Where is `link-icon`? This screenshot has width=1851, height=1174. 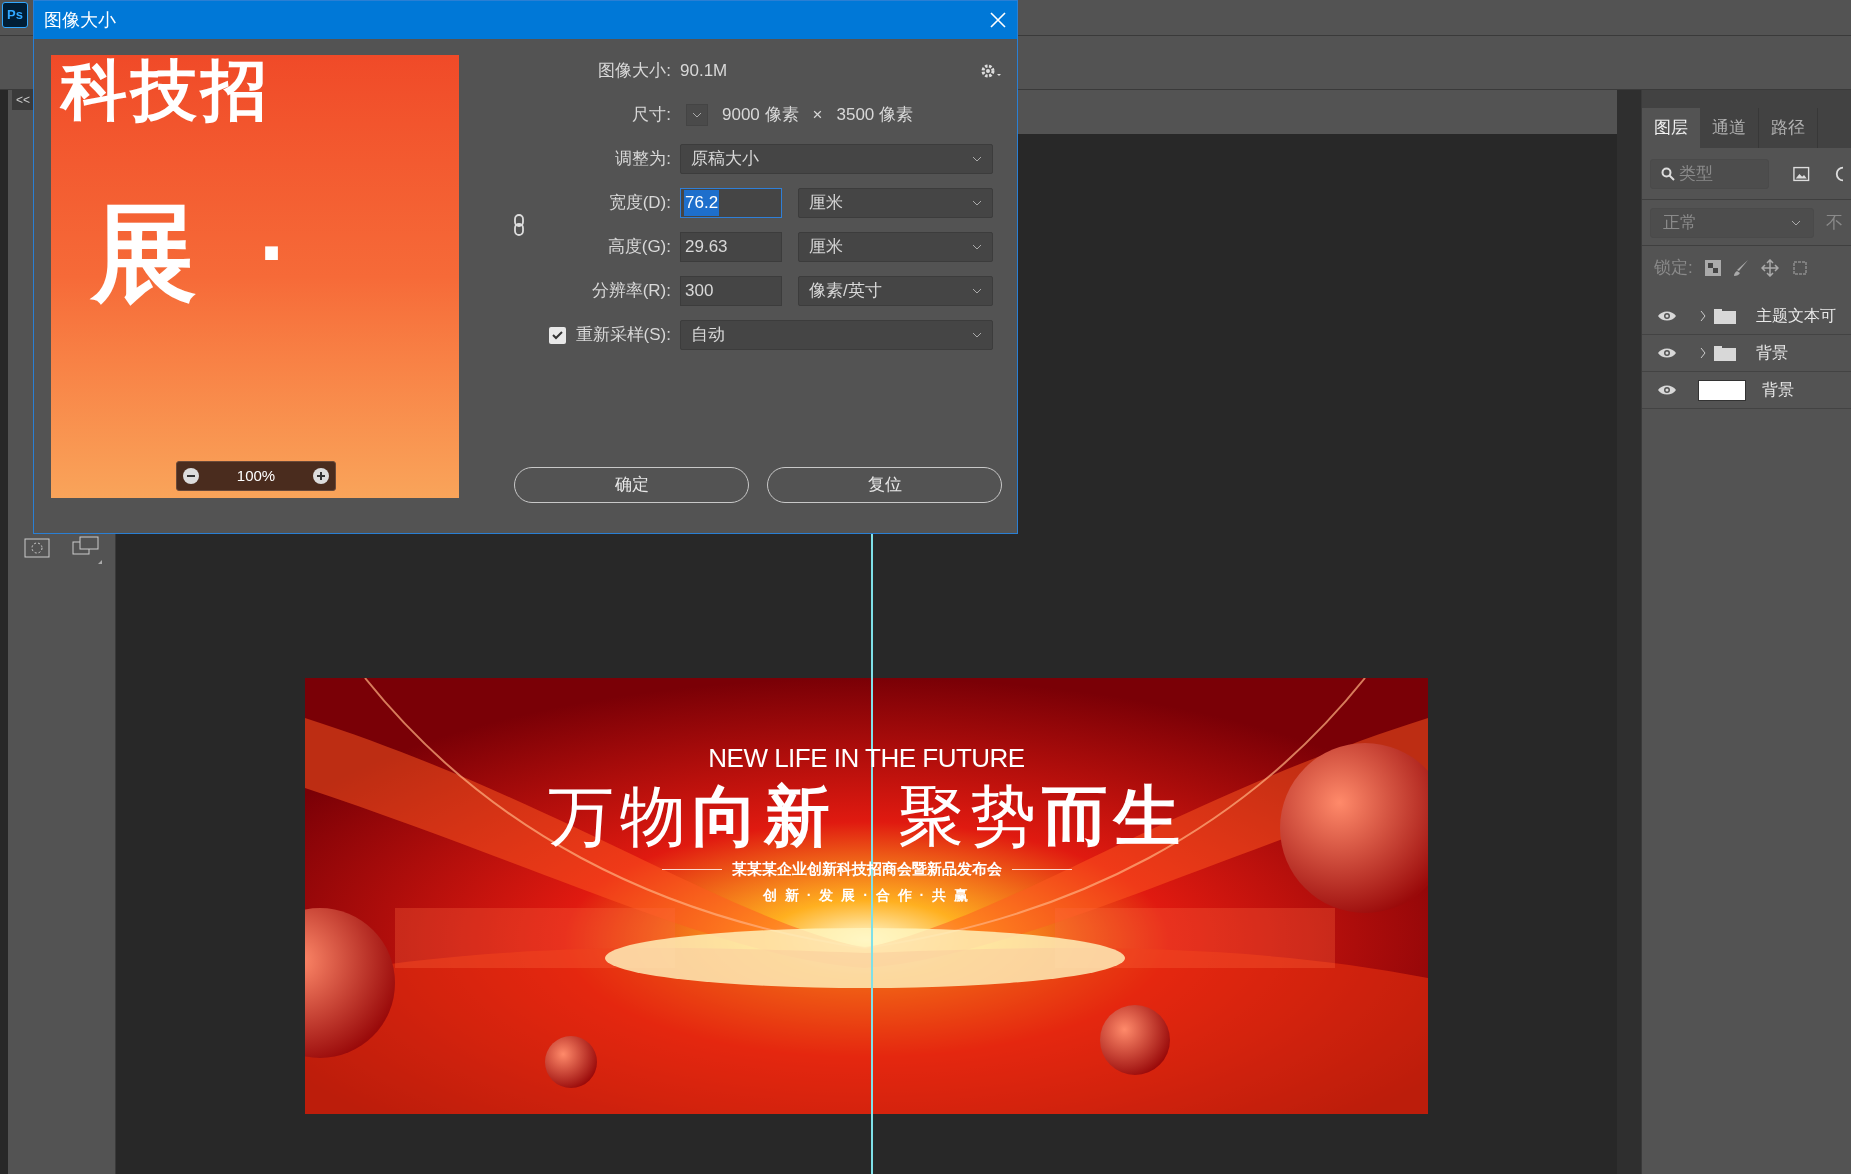
link-icon is located at coordinates (519, 225).